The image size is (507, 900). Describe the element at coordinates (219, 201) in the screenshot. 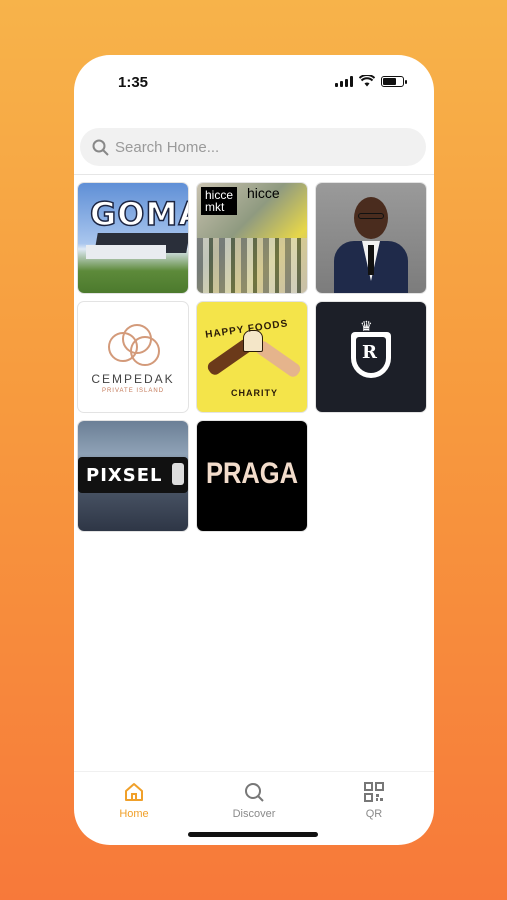

I see `hicce-logo: hicce mkt` at that location.